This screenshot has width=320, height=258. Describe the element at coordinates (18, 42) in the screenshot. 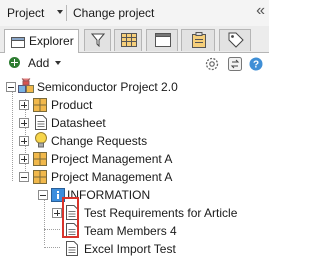

I see `explorer-icon` at that location.